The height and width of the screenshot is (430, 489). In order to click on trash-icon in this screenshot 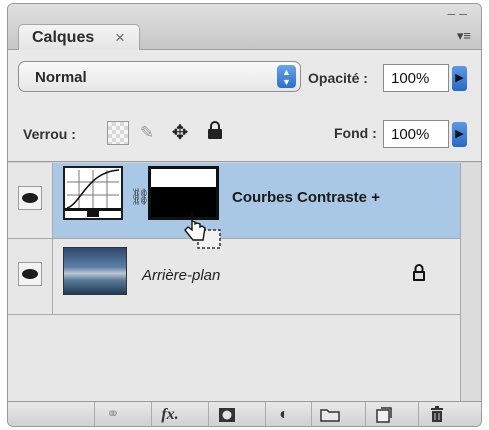, I will do `click(436, 414)`.